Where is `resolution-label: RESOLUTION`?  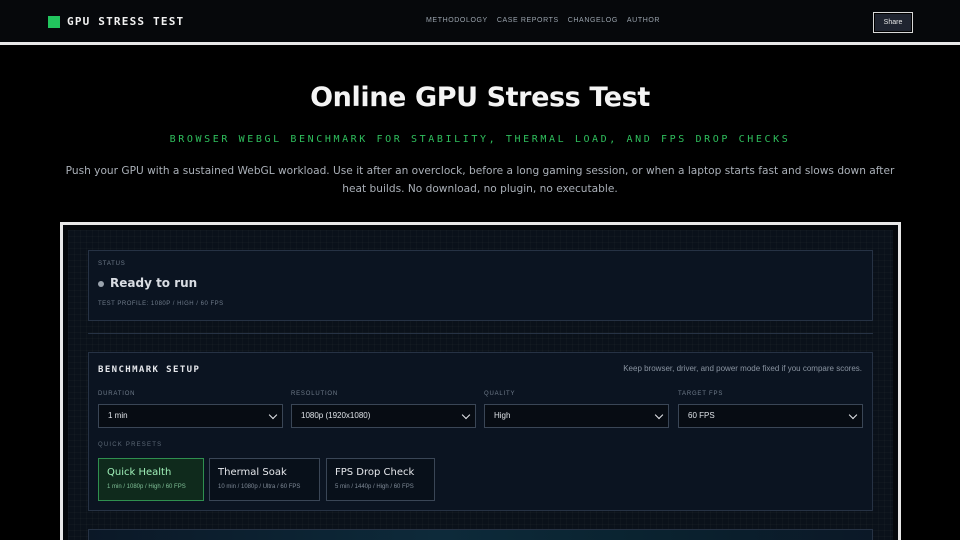
resolution-label: RESOLUTION is located at coordinates (315, 394).